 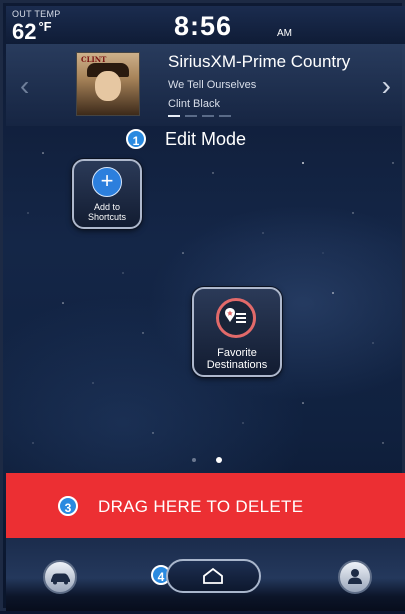 What do you see at coordinates (236, 318) in the screenshot?
I see `favorite-pin-list-icon` at bounding box center [236, 318].